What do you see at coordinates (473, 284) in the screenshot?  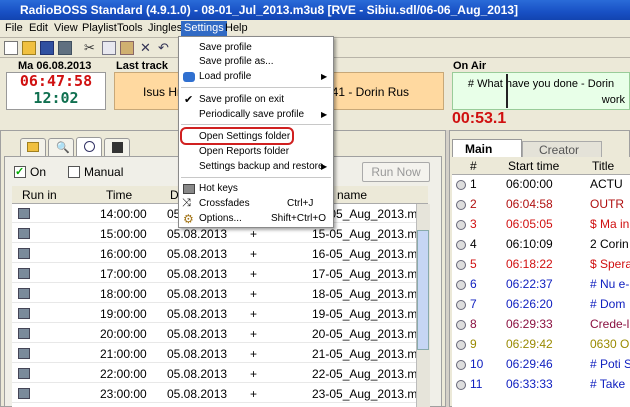 I see `playlist-cell-num: 6` at bounding box center [473, 284].